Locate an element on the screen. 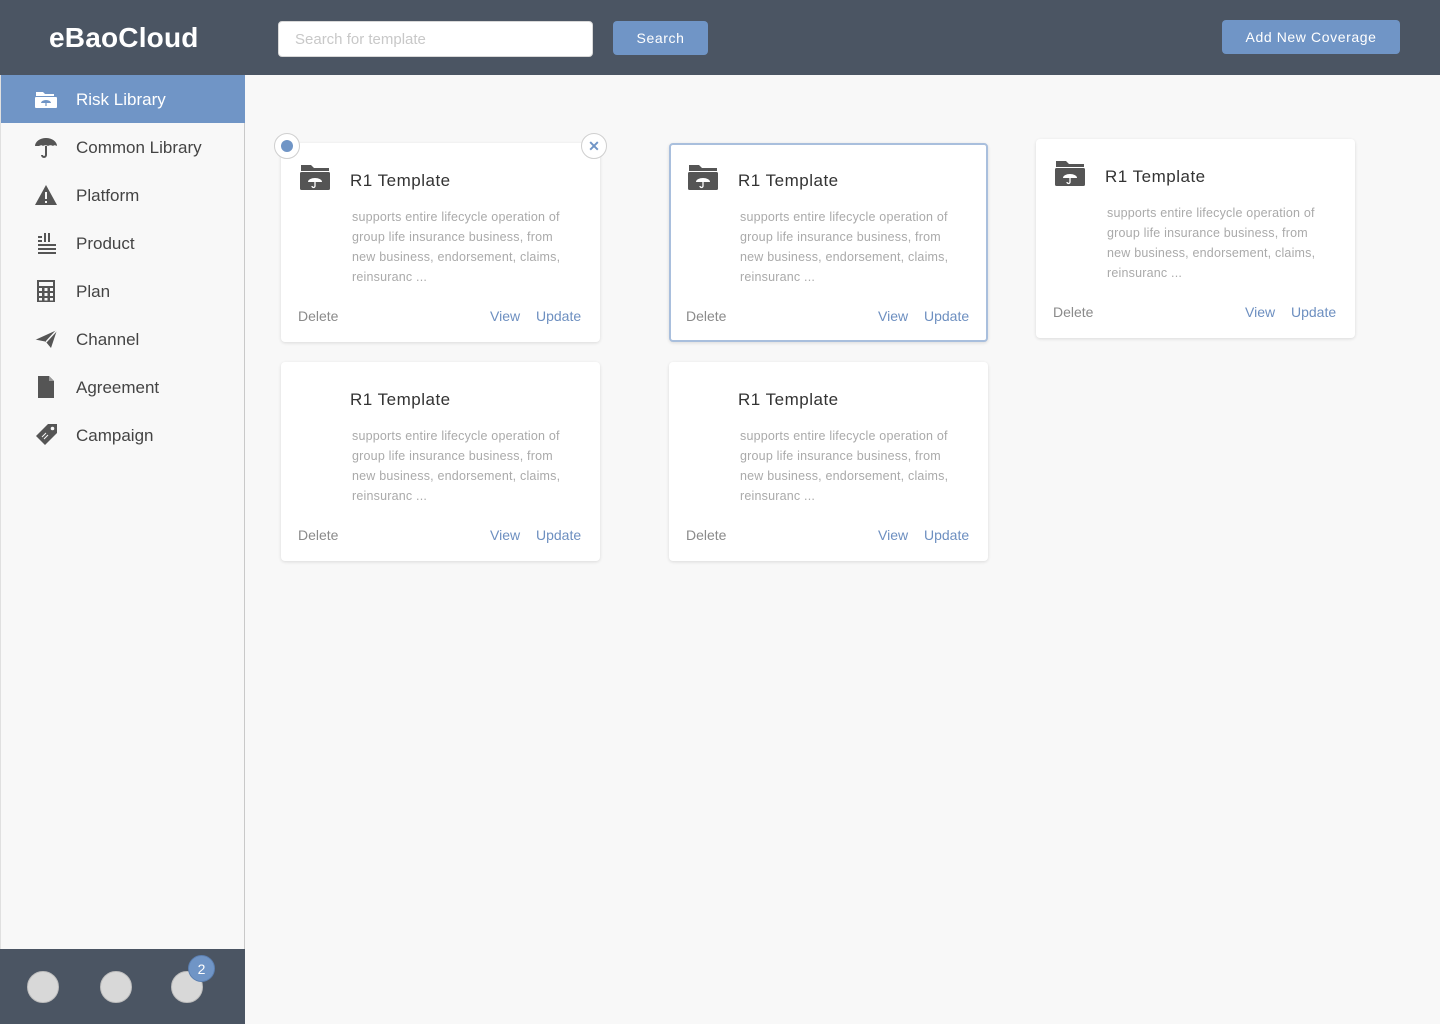 This screenshot has width=1440, height=1024. brand-logo: eBaoCloud is located at coordinates (124, 37).